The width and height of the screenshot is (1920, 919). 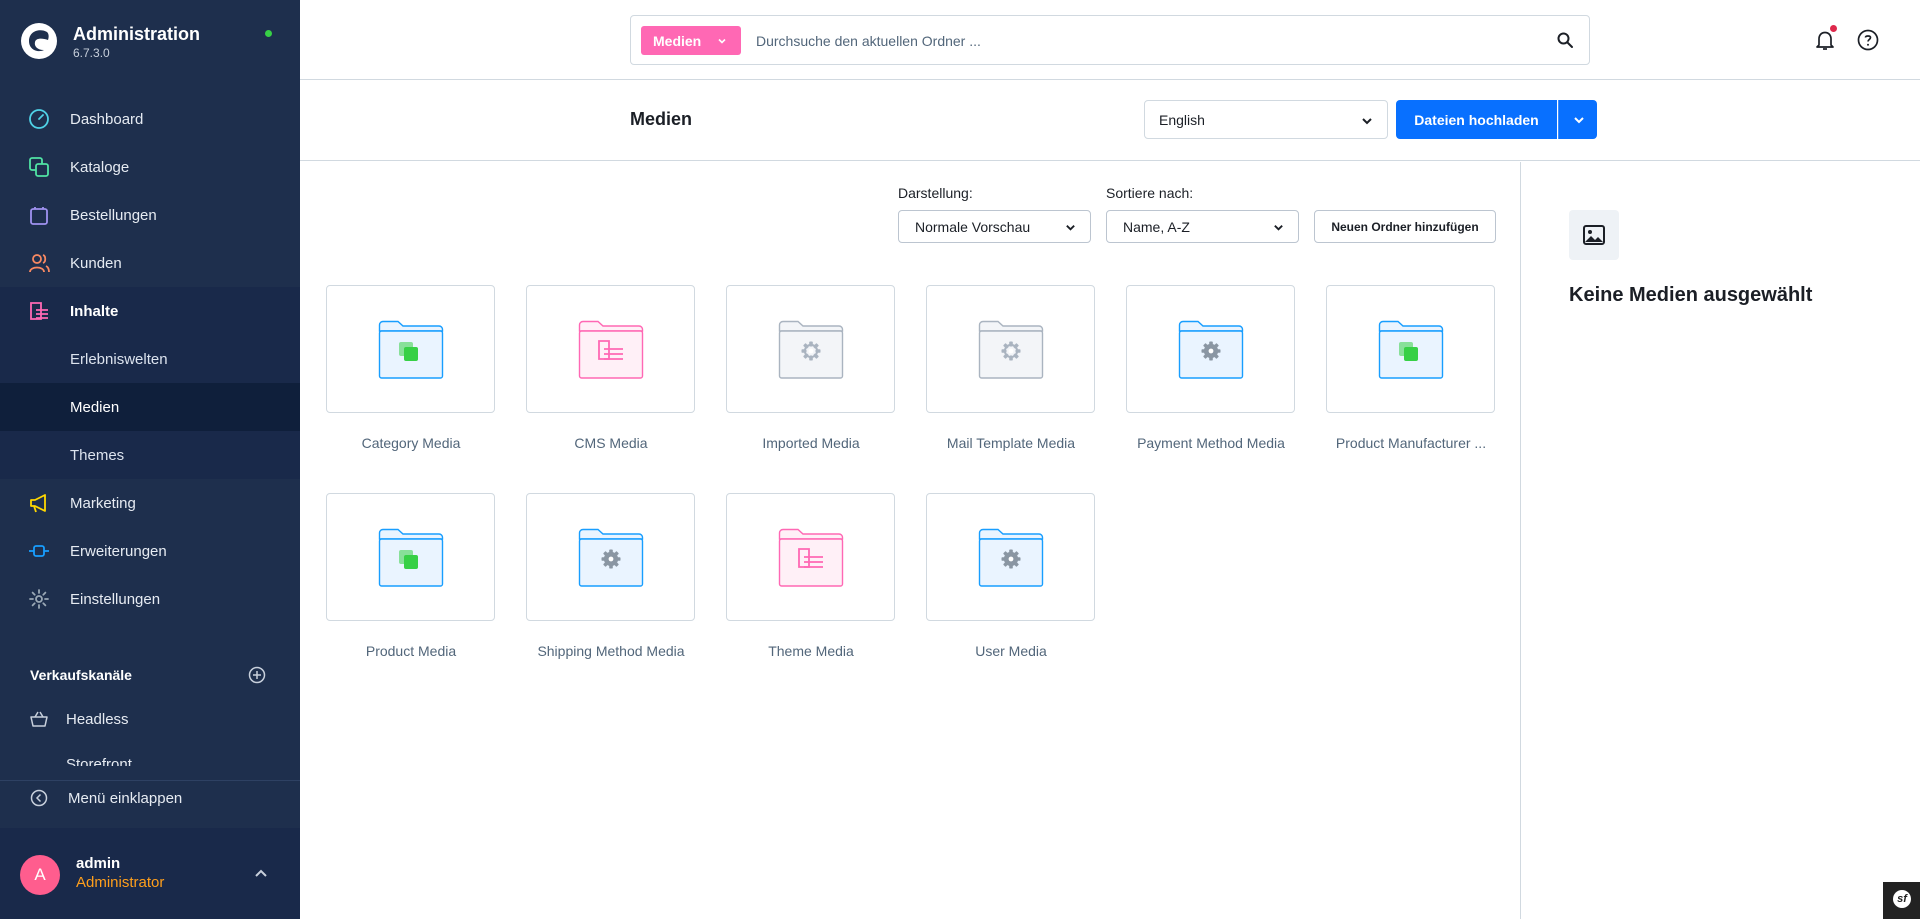 I want to click on nav-item-inhalte: Inhalte, so click(x=150, y=311).